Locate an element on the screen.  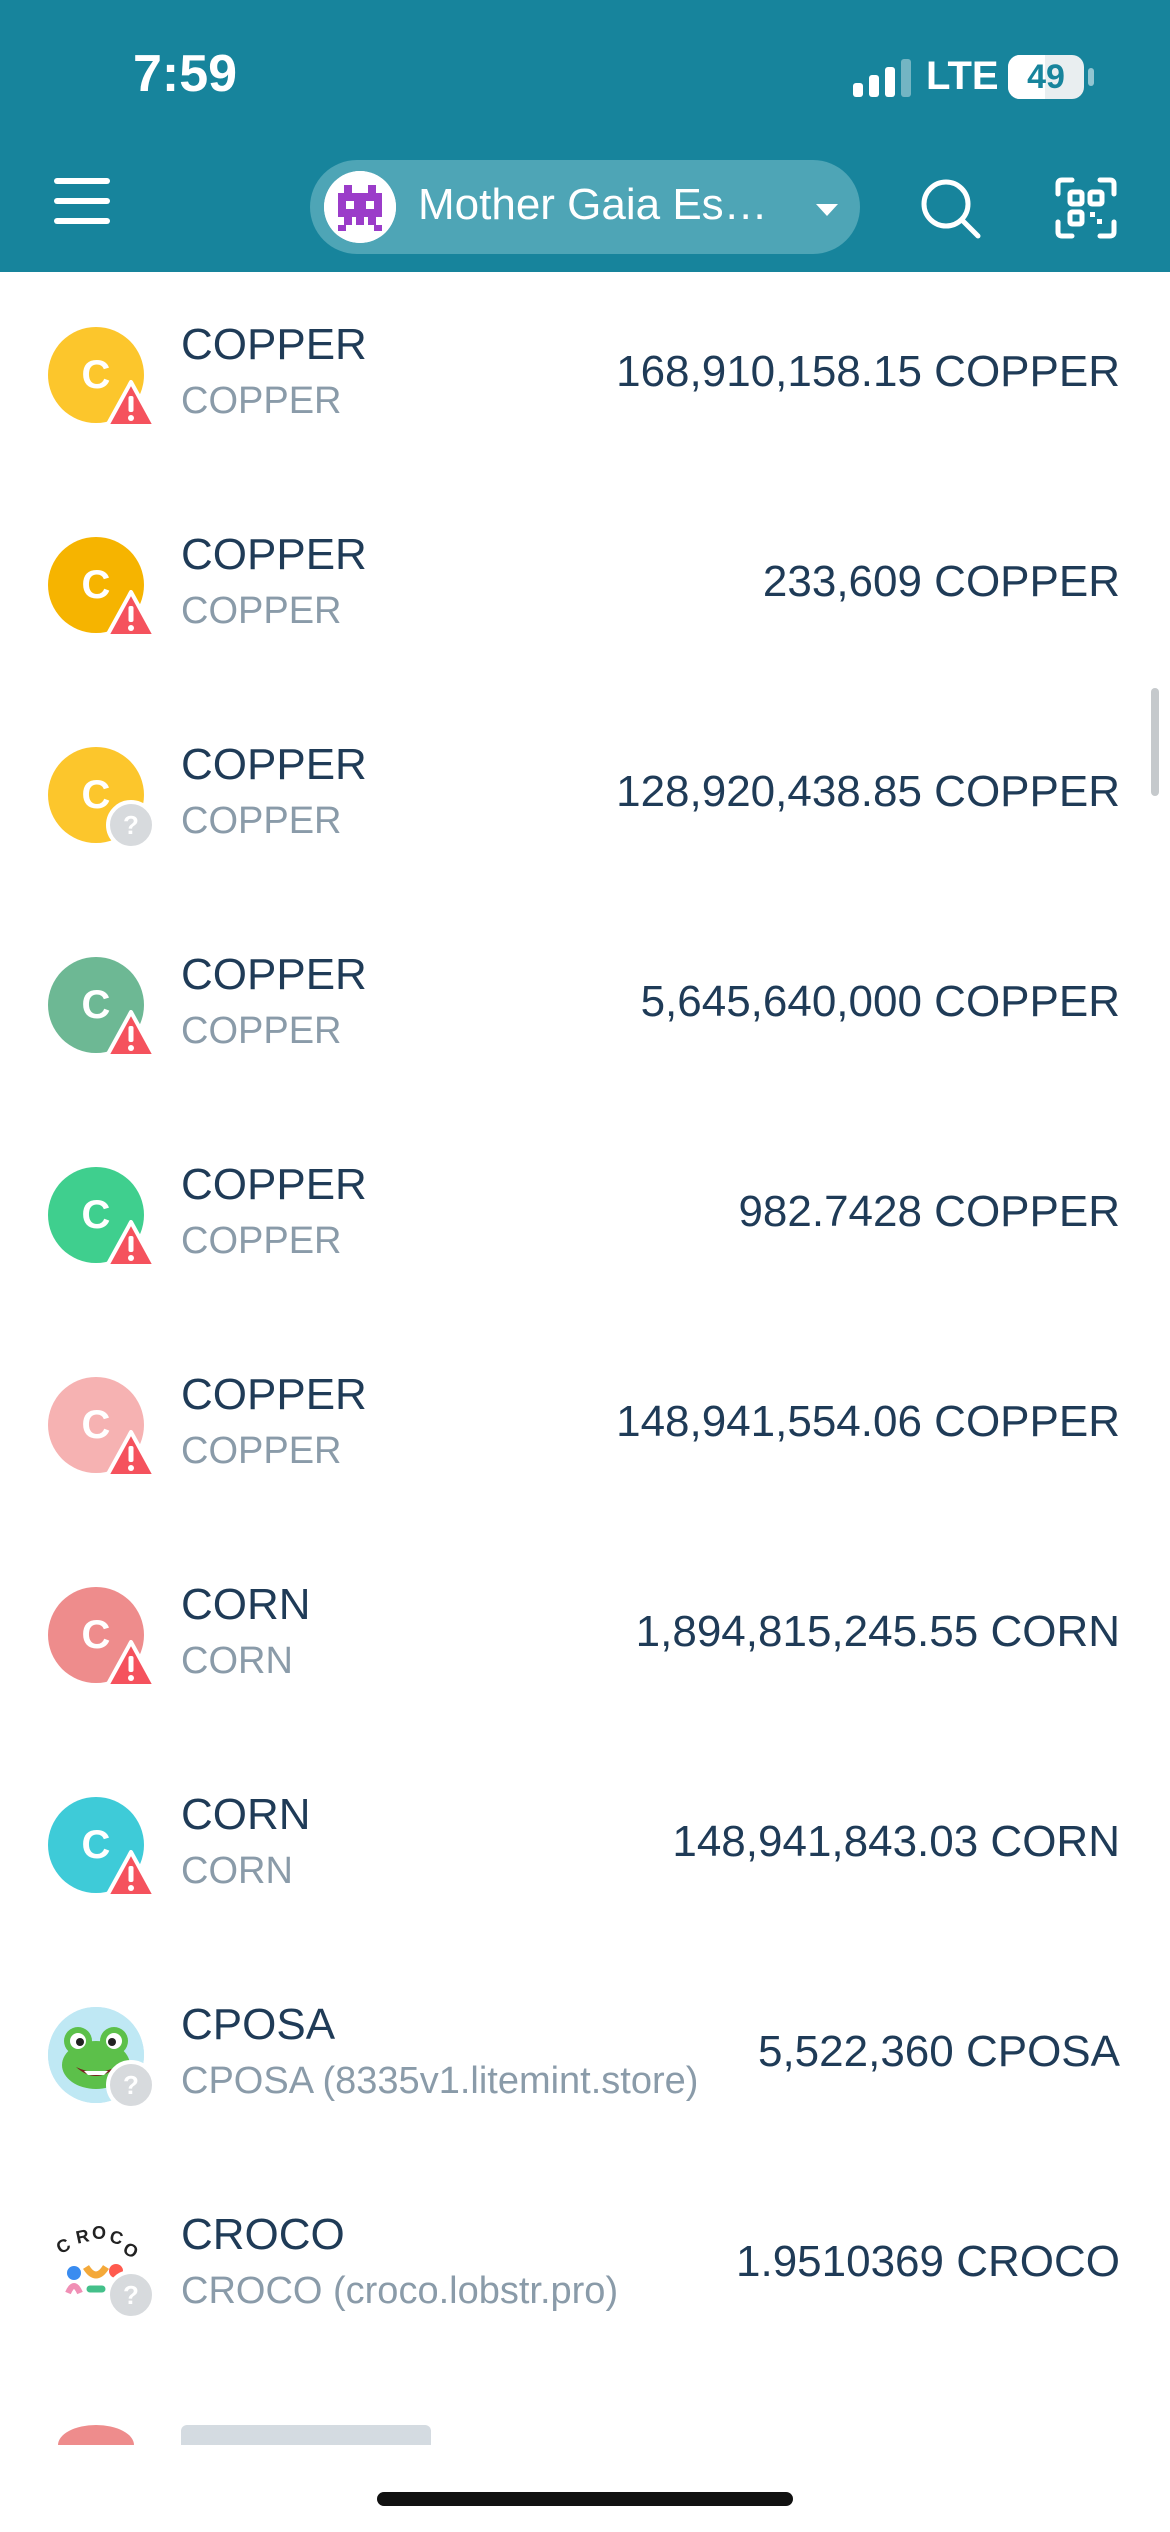
asset-row: C CORN CORN 1,894,815,245.55 CORN is located at coordinates (585, 1637).